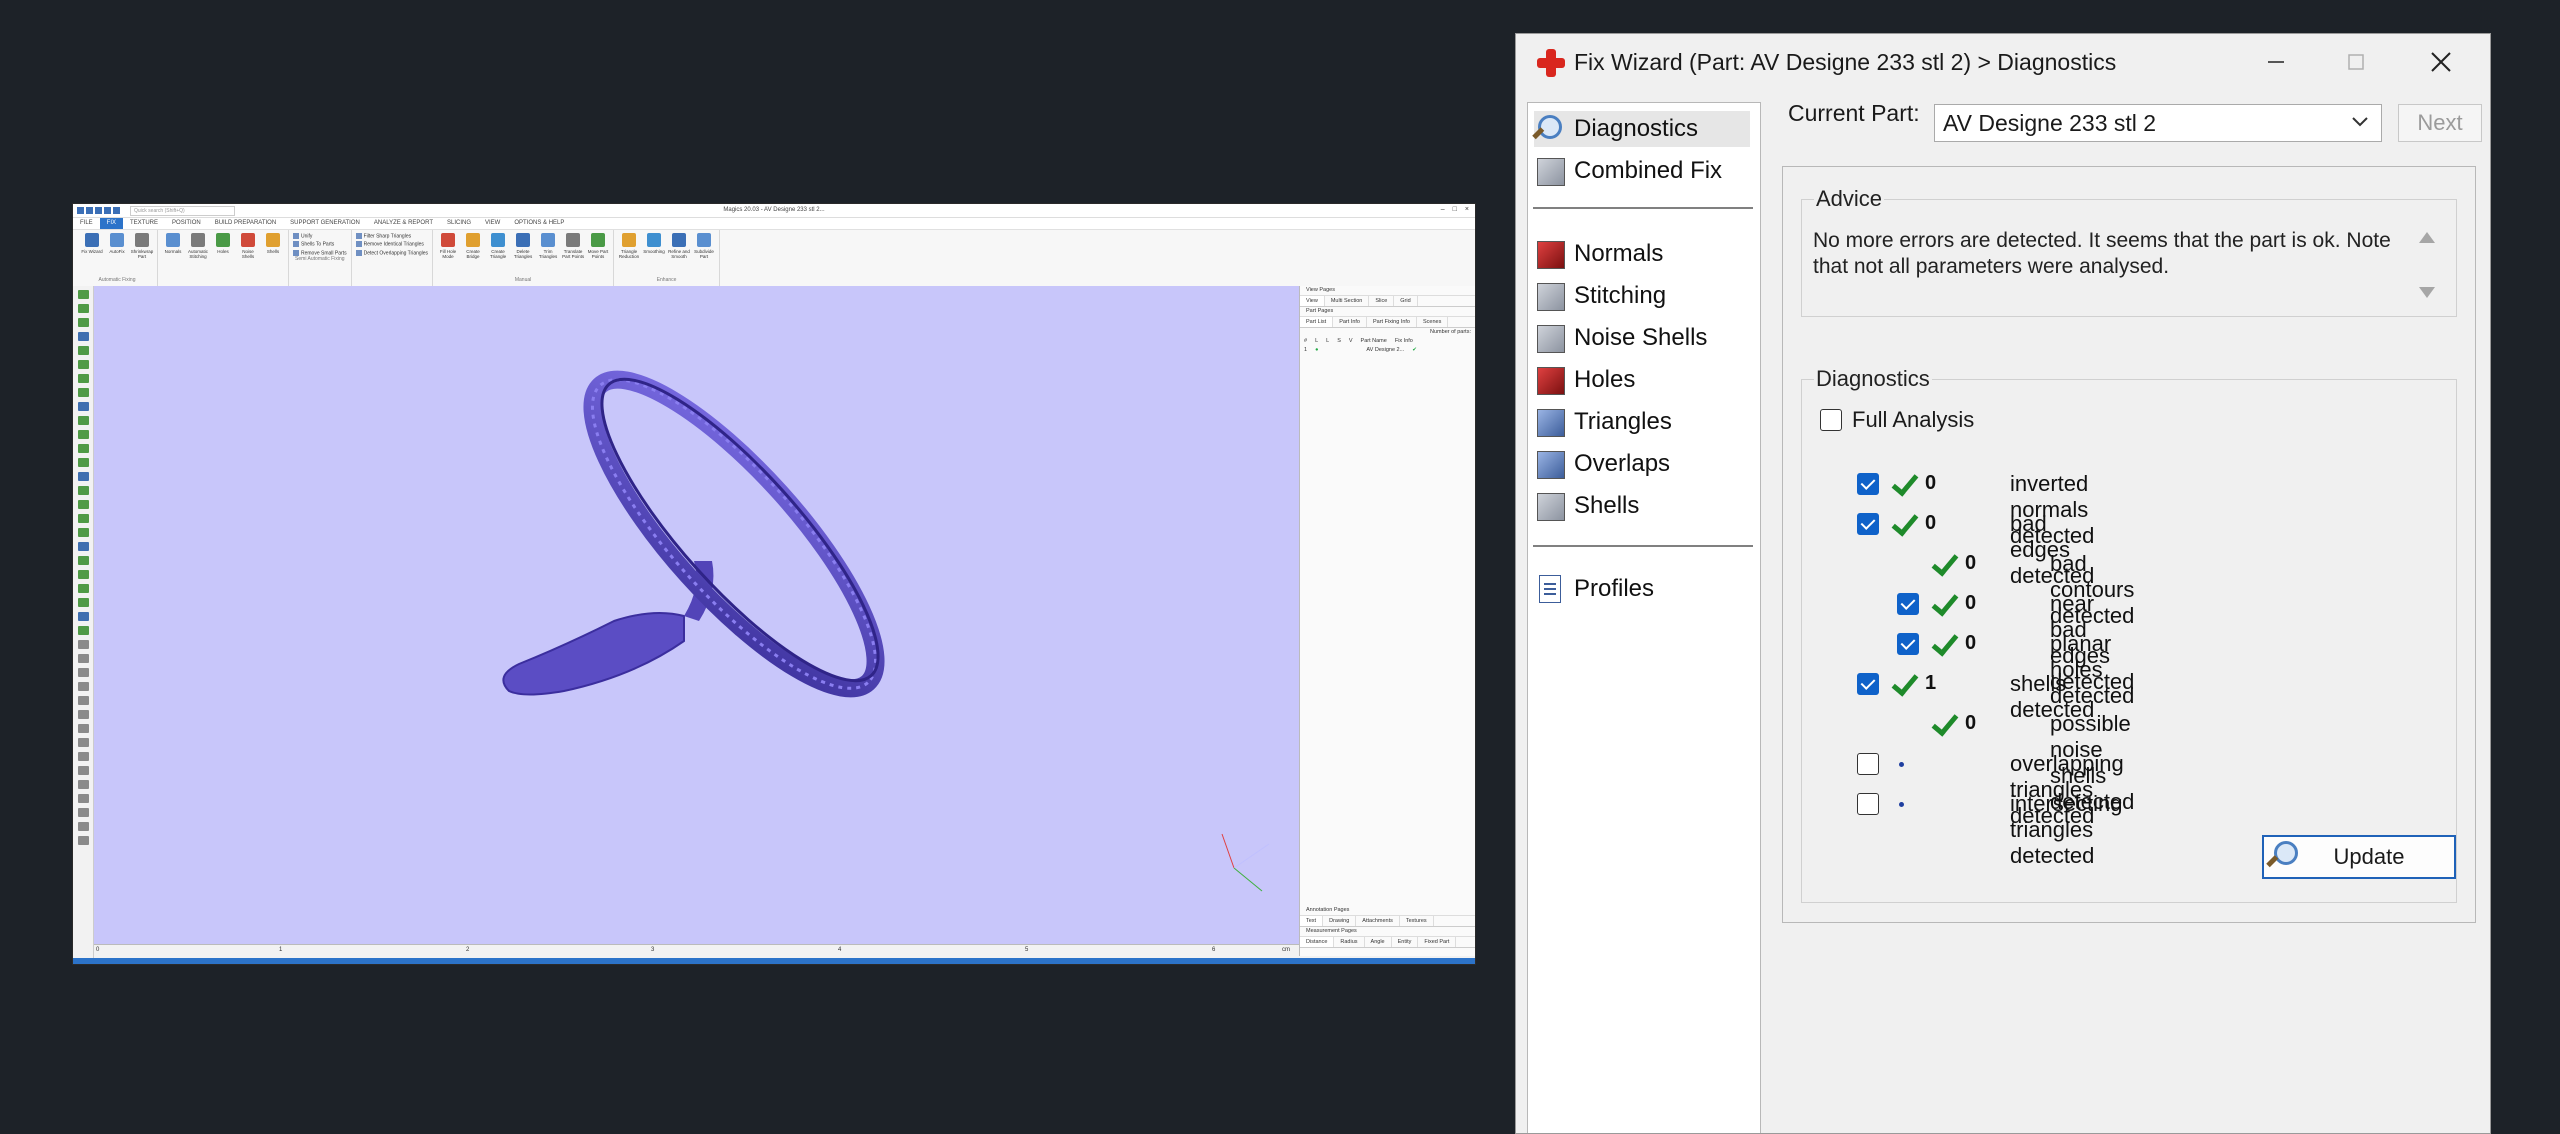 The width and height of the screenshot is (2560, 1134). Describe the element at coordinates (1642, 171) in the screenshot. I see `nav-item-combined-fix: Combined Fix` at that location.